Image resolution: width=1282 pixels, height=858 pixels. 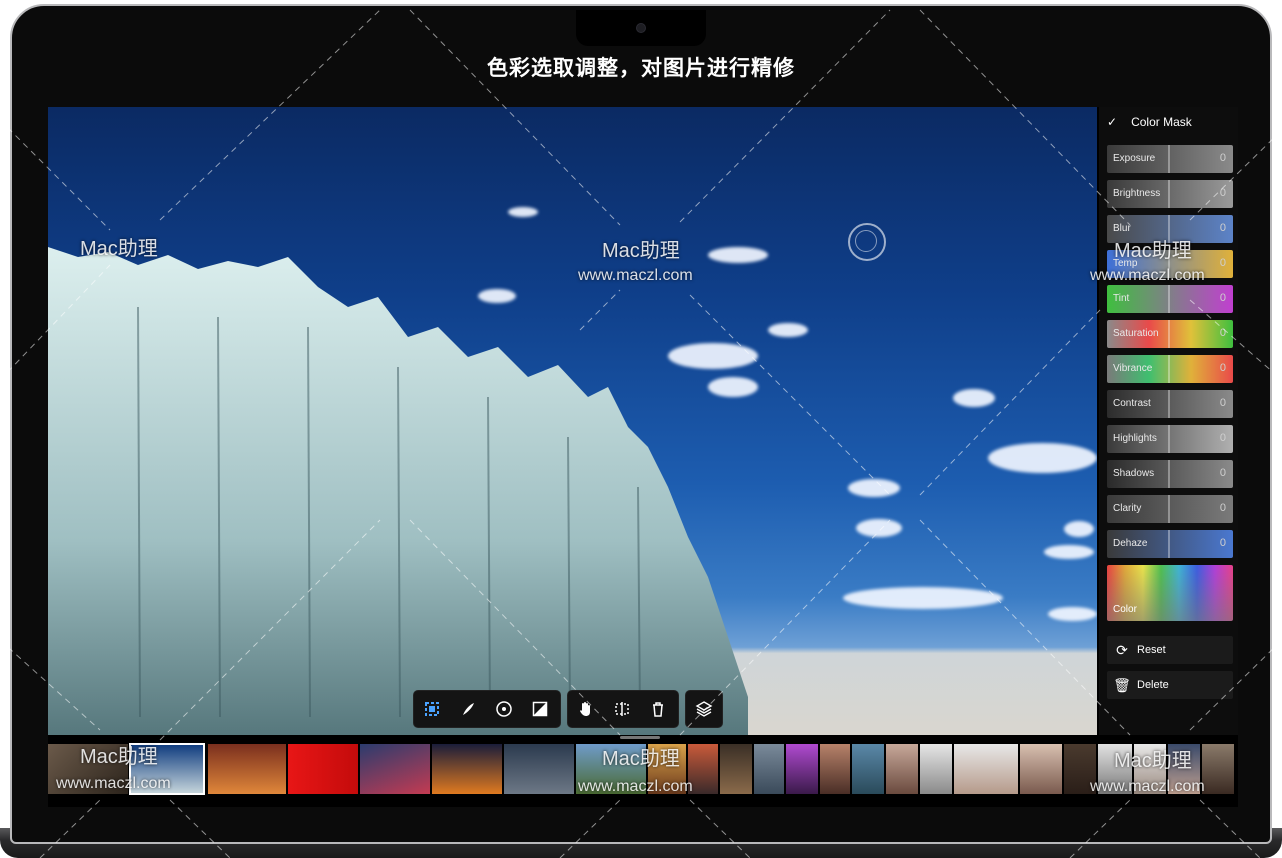 I want to click on panel-header: ✓ Color Mask, so click(x=1149, y=122).